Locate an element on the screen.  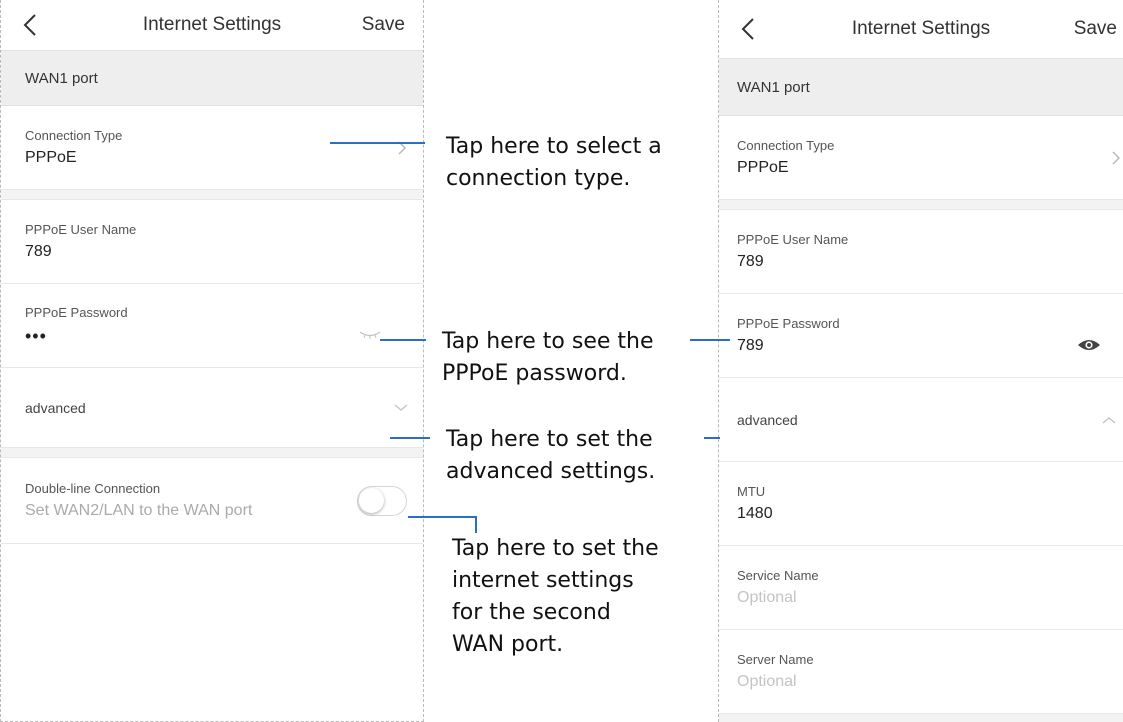
service-name-input: Optional is located at coordinates (930, 598).